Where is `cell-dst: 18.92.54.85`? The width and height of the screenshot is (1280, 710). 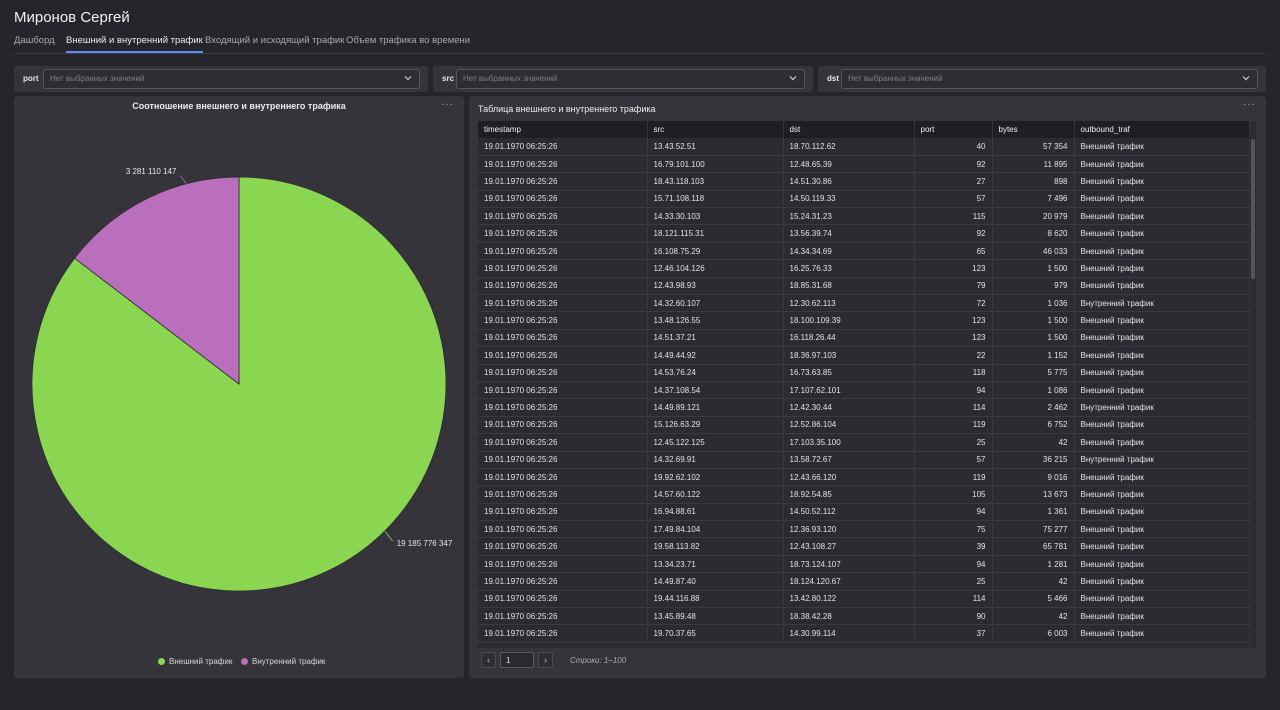
cell-dst: 18.92.54.85 is located at coordinates (849, 494).